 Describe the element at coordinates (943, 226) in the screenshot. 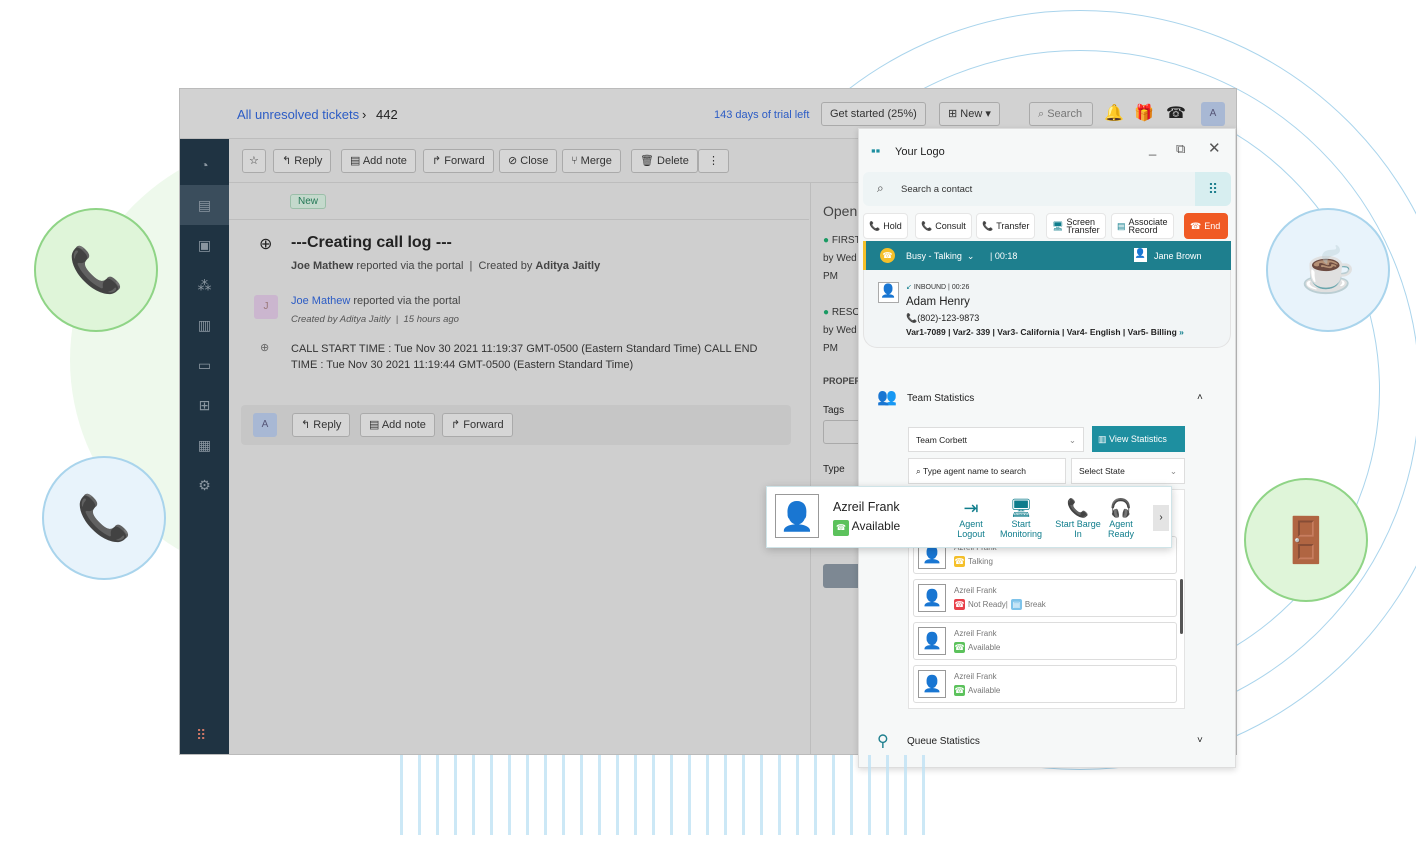

I see `consult-button: 📞 Consult` at that location.